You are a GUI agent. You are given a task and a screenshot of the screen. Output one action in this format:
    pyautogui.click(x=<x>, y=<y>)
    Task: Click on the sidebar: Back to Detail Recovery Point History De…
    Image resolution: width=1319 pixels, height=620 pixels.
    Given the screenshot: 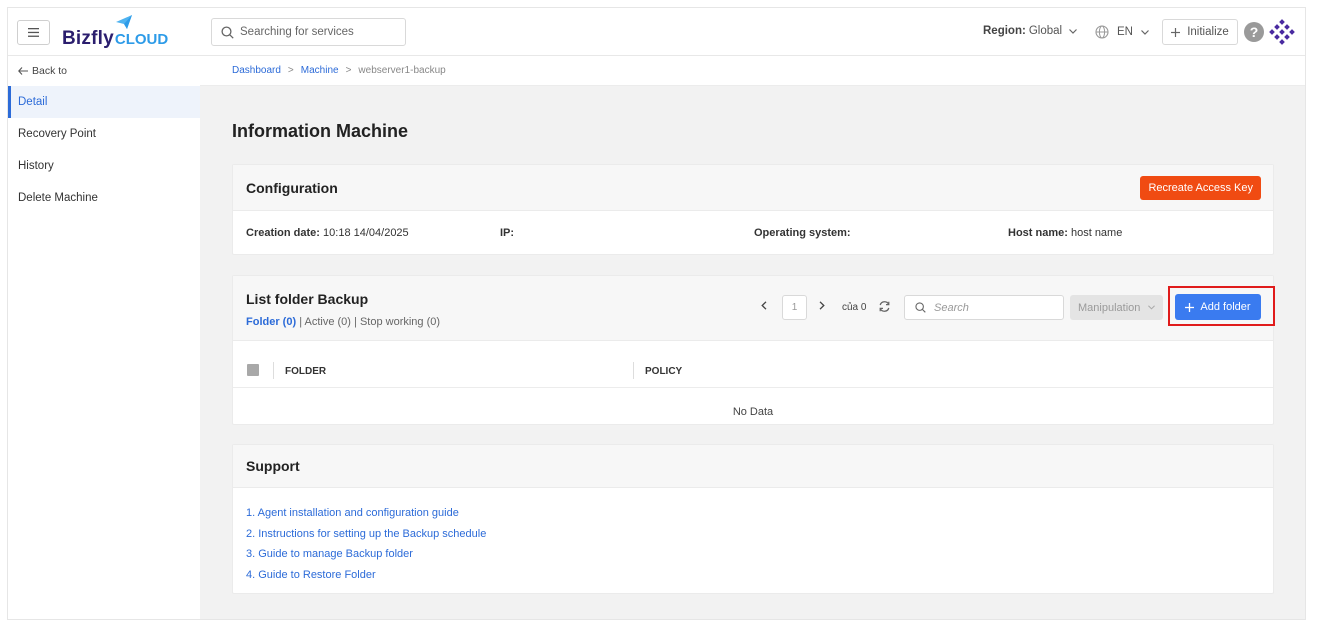 What is the action you would take?
    pyautogui.click(x=104, y=337)
    